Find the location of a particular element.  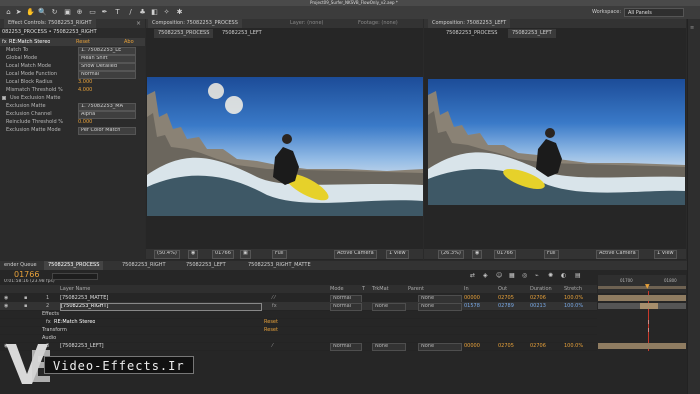

snapshot-icon: ◉ is located at coordinates (477, 254).